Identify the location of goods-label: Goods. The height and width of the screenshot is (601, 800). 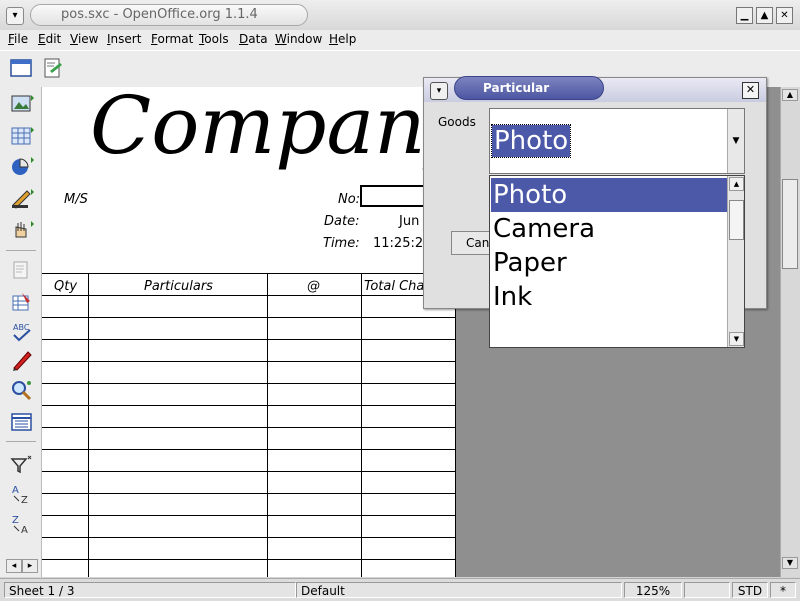
(457, 122).